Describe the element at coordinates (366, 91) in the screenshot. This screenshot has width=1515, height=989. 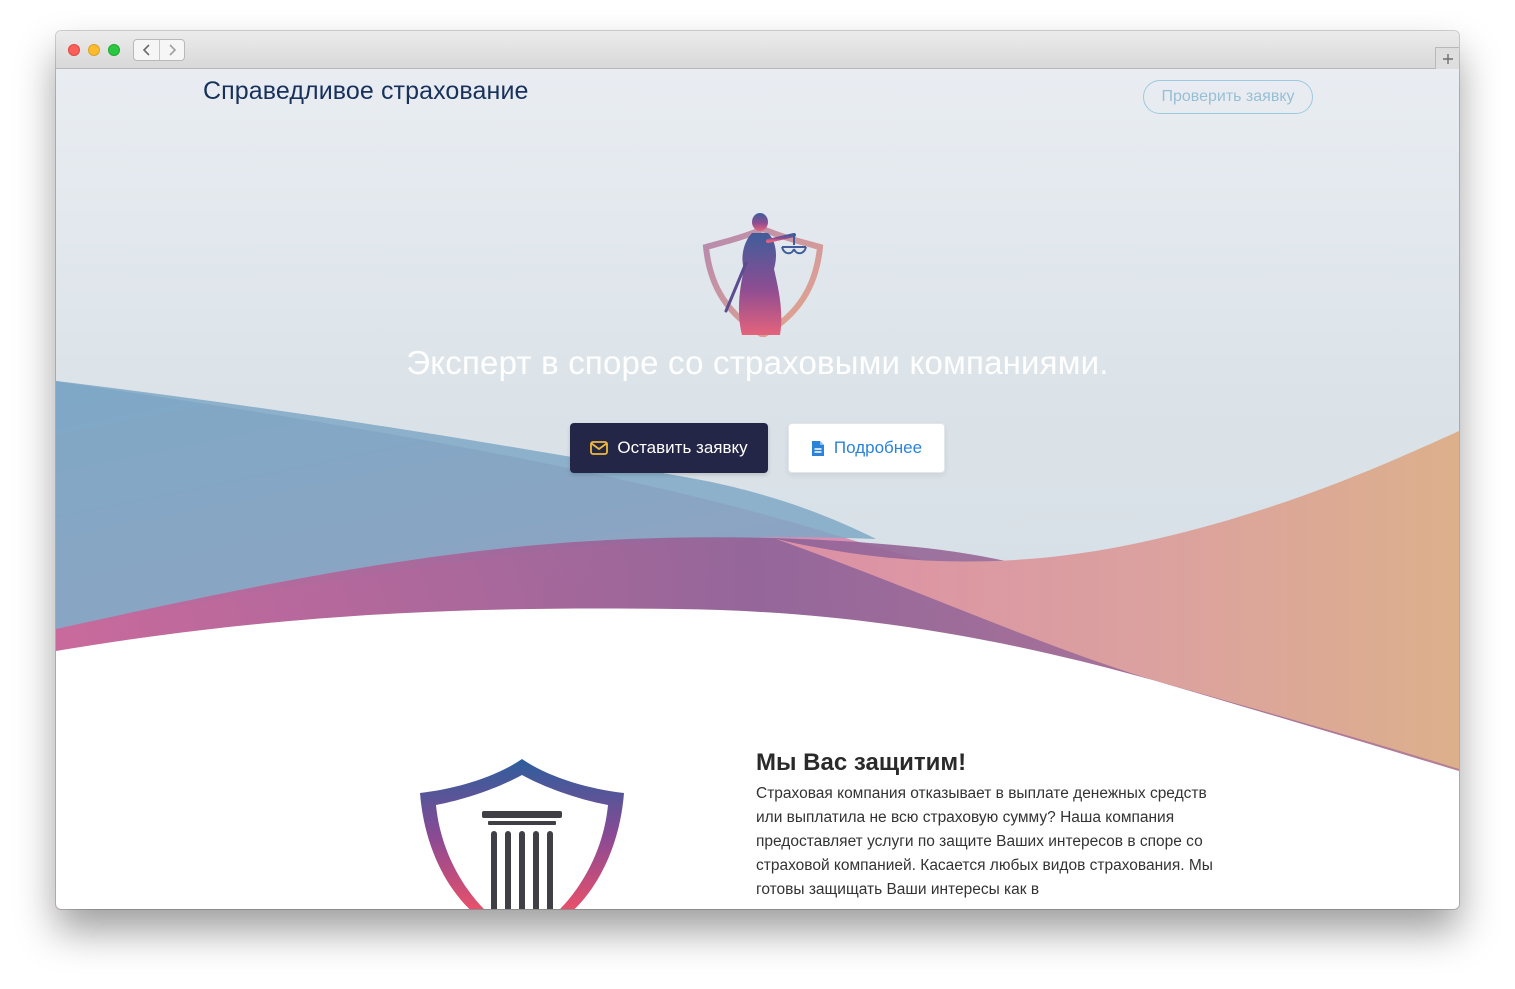
I see `site-brand: Справедливое страхование` at that location.